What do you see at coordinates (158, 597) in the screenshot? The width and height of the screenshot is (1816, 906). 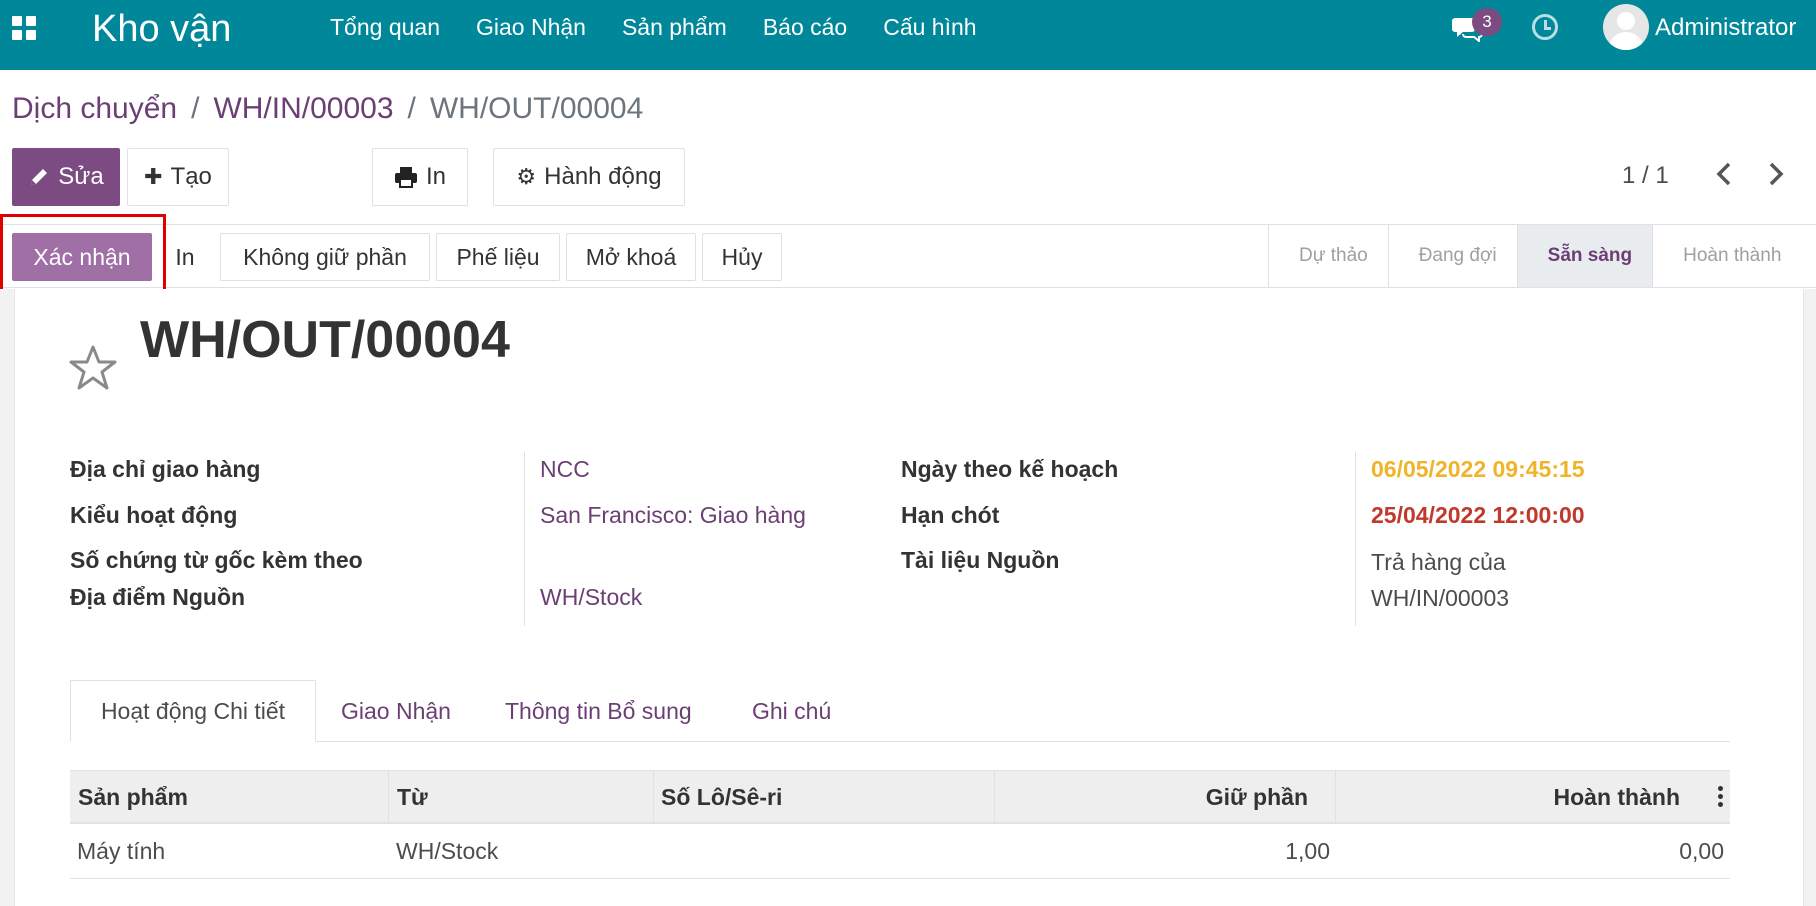 I see `source-location-label: Địa điểm Nguồn` at bounding box center [158, 597].